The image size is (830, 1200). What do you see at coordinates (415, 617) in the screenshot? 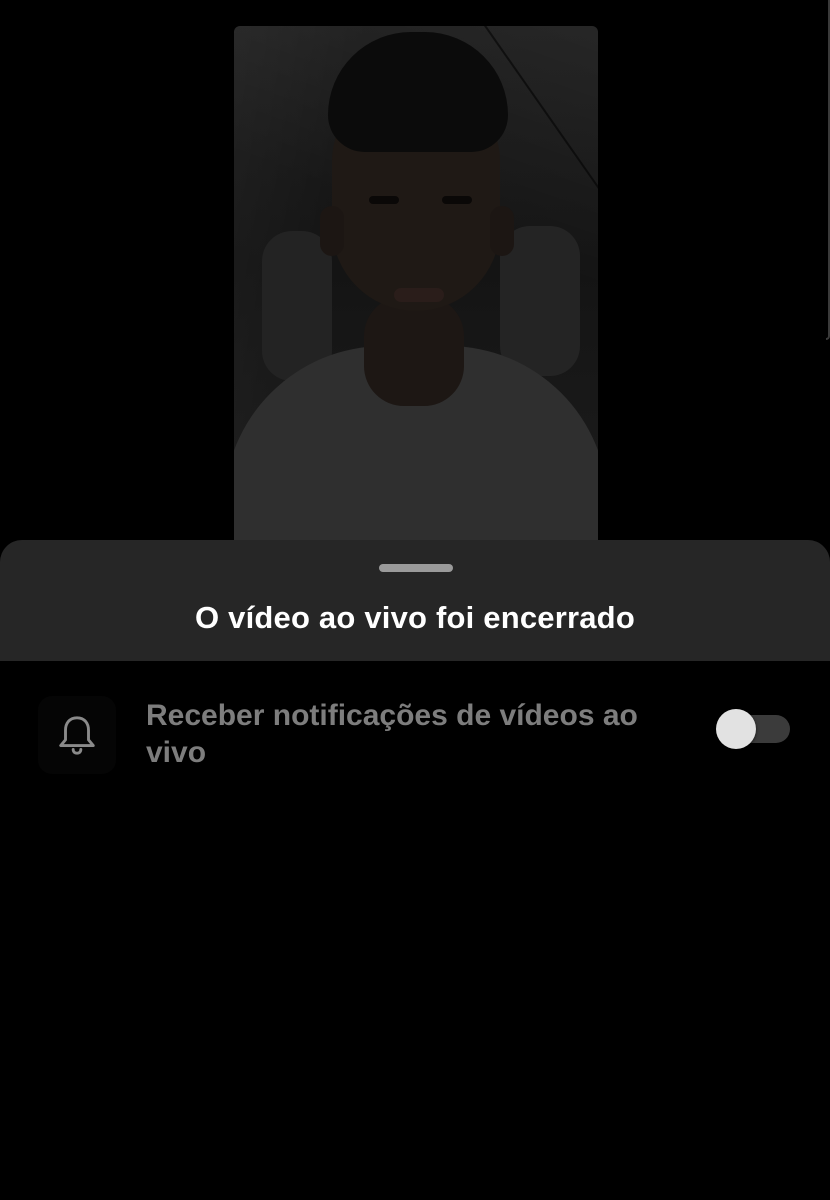
I see `sheet-title: O vídeo ao vivo foi encerrado` at bounding box center [415, 617].